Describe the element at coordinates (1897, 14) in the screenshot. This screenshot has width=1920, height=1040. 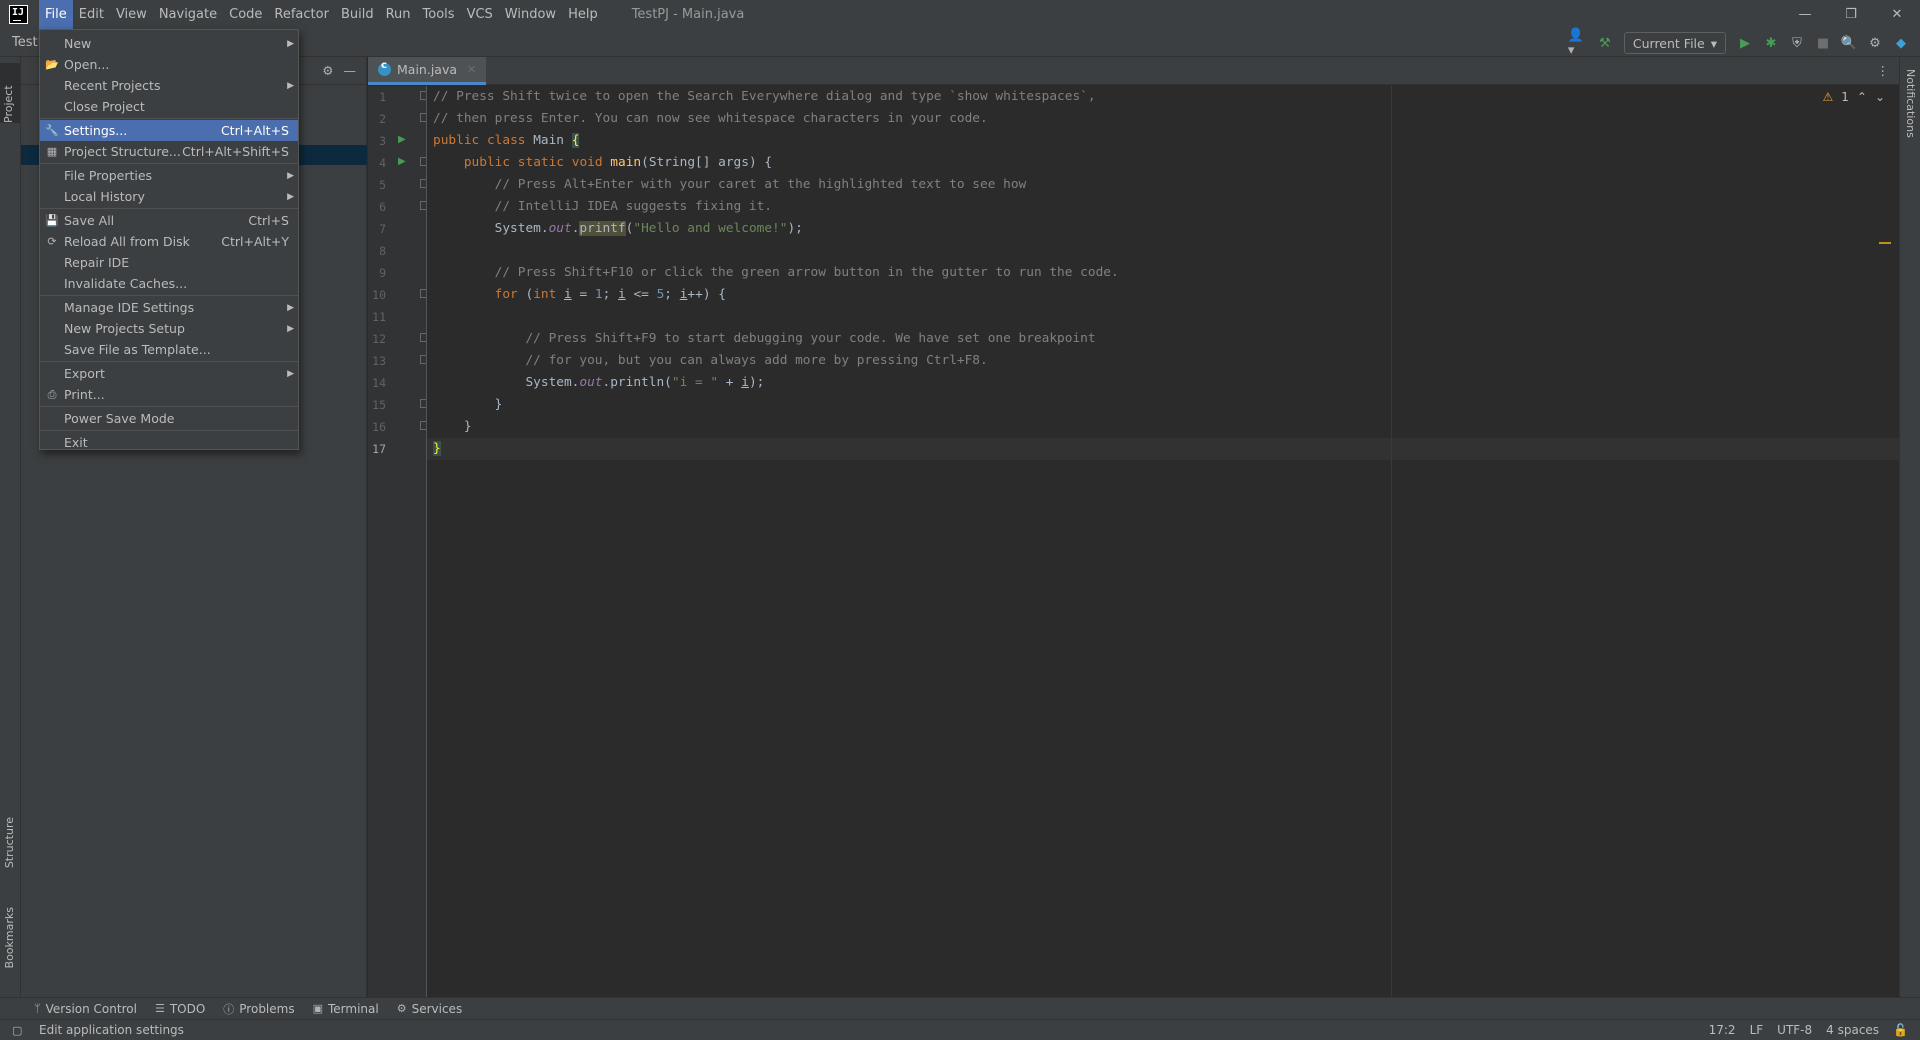
I see `close-icon: ✕` at that location.